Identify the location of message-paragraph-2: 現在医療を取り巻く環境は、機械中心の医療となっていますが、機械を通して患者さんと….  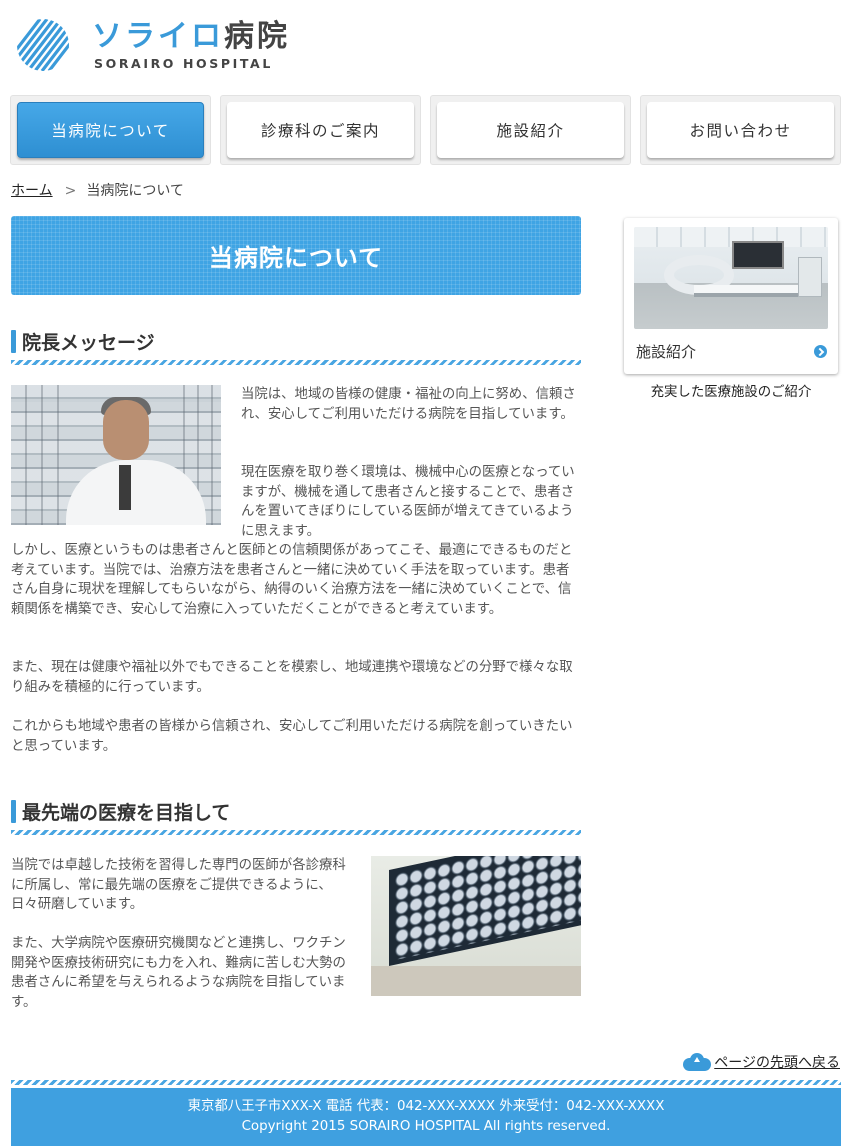
(408, 502).